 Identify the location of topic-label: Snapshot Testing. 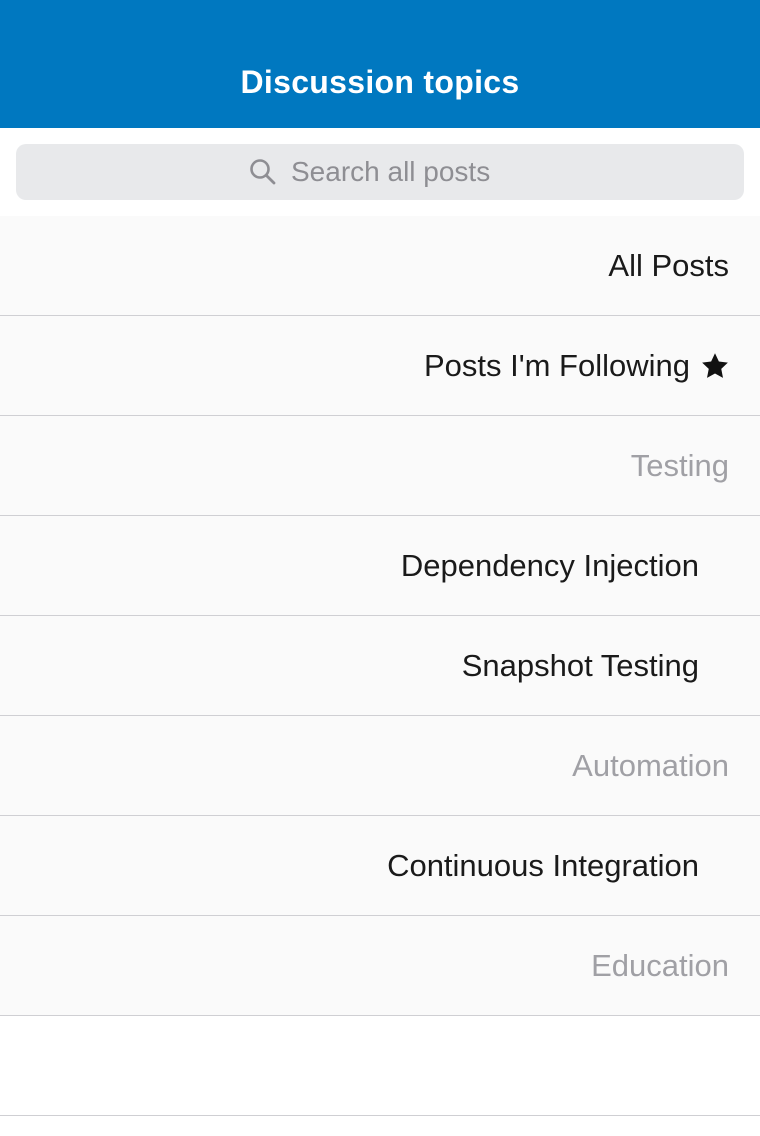
(580, 665).